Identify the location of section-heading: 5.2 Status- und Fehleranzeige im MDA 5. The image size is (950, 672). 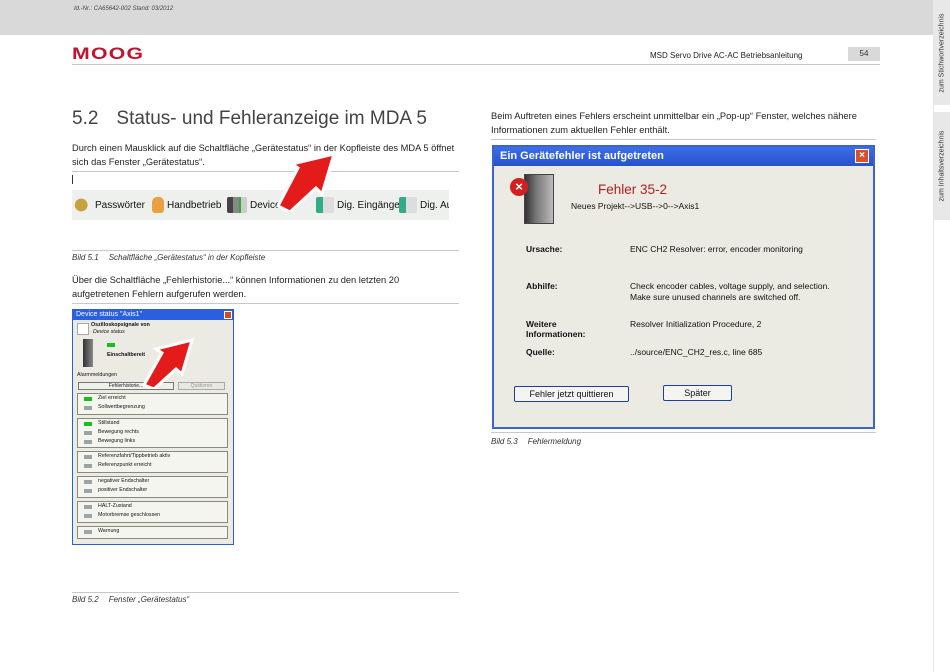
(249, 119).